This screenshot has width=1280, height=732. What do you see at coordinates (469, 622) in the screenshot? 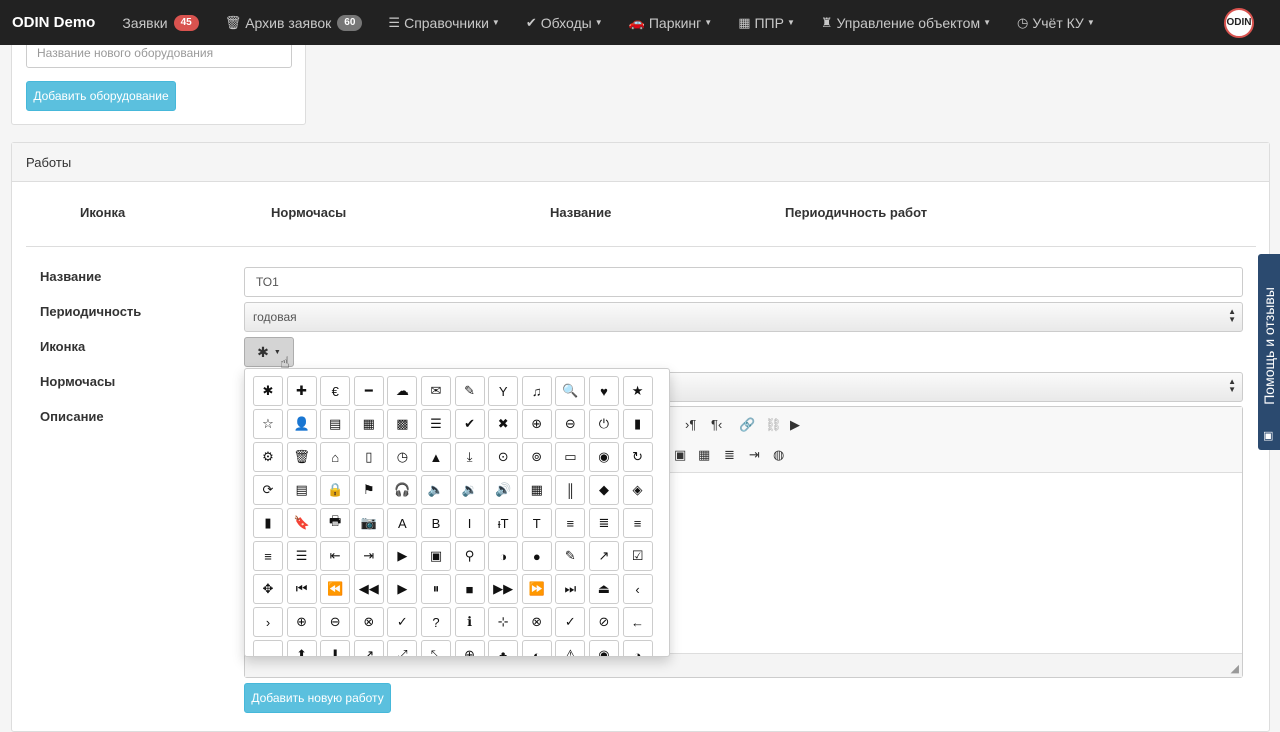
I see `icon-option: ℹ` at bounding box center [469, 622].